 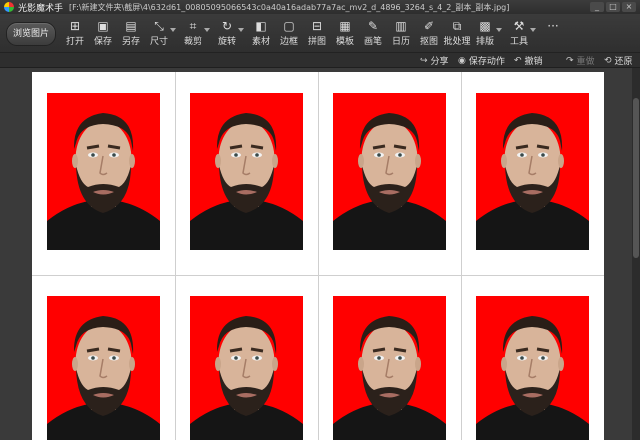 I want to click on cutout-icon: ✐, so click(x=429, y=26).